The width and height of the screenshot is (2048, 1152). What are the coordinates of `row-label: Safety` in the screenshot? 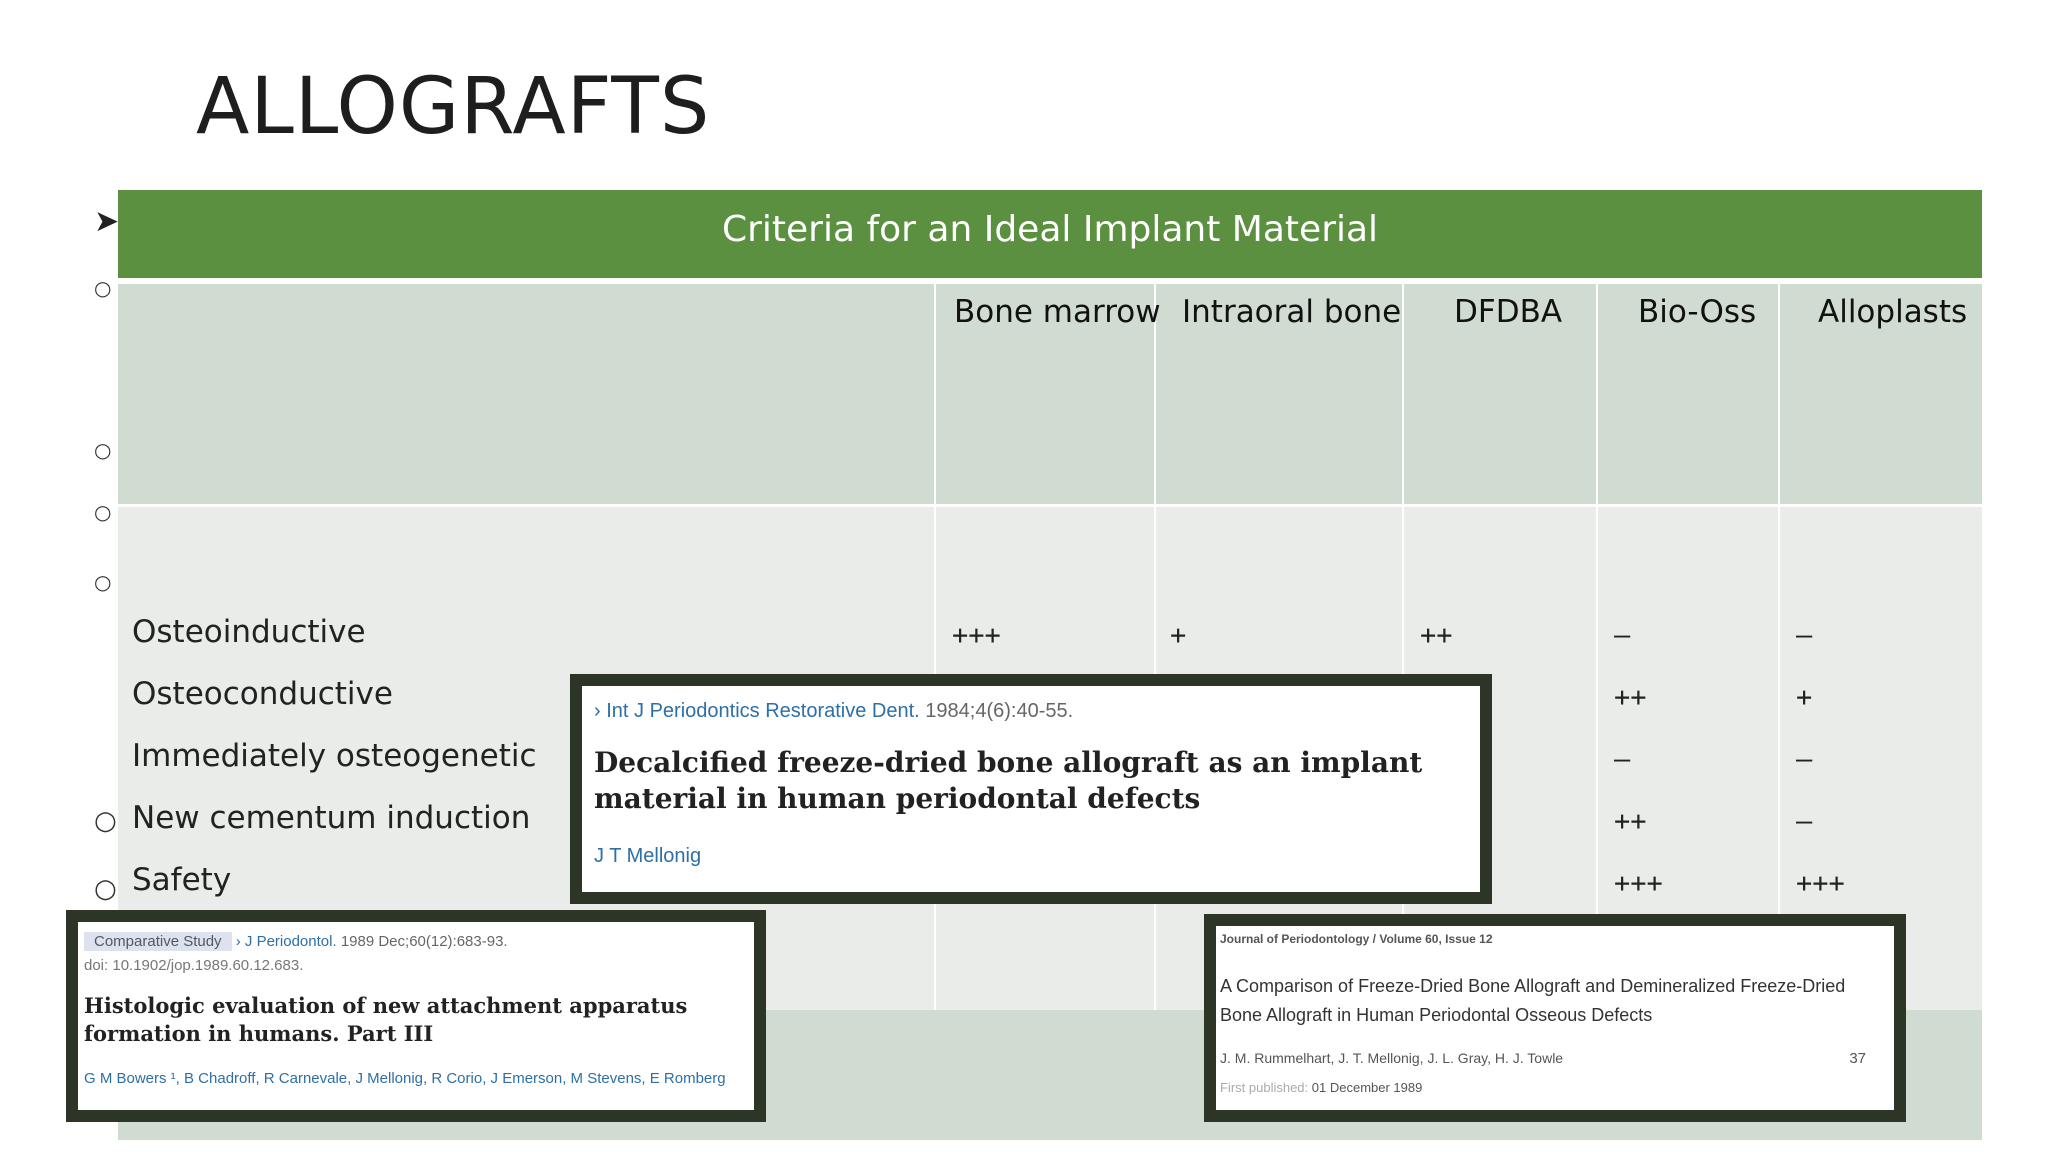 It's located at (182, 880).